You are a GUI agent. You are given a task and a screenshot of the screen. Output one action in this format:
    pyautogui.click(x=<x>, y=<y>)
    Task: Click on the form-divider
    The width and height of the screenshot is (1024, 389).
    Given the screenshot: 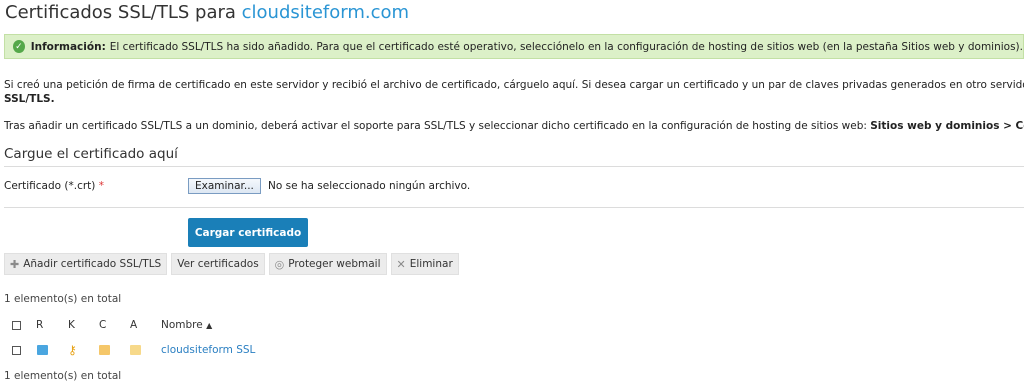 What is the action you would take?
    pyautogui.click(x=514, y=207)
    